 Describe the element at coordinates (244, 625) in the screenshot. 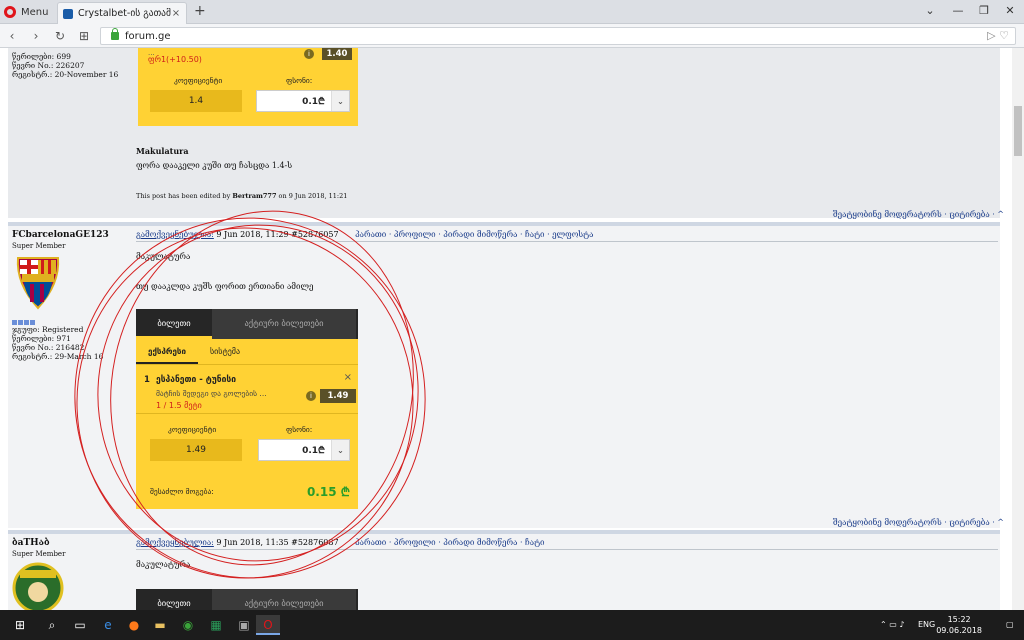

I see `app-icon: ▣` at that location.